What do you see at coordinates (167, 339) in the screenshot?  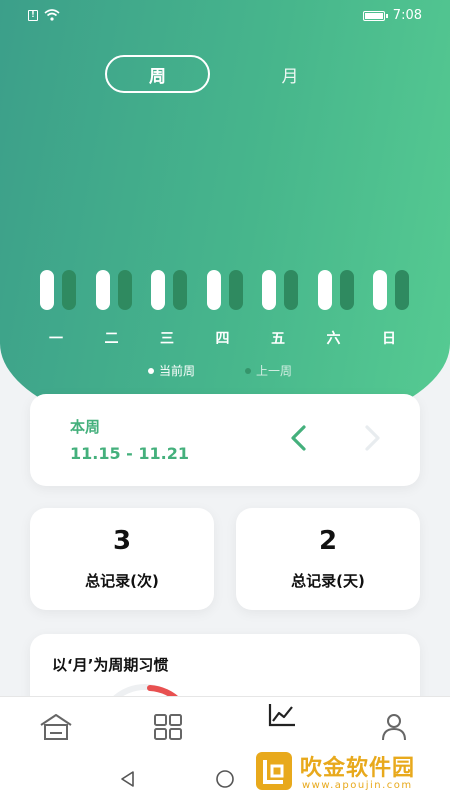 I see `weekday-label: 三` at bounding box center [167, 339].